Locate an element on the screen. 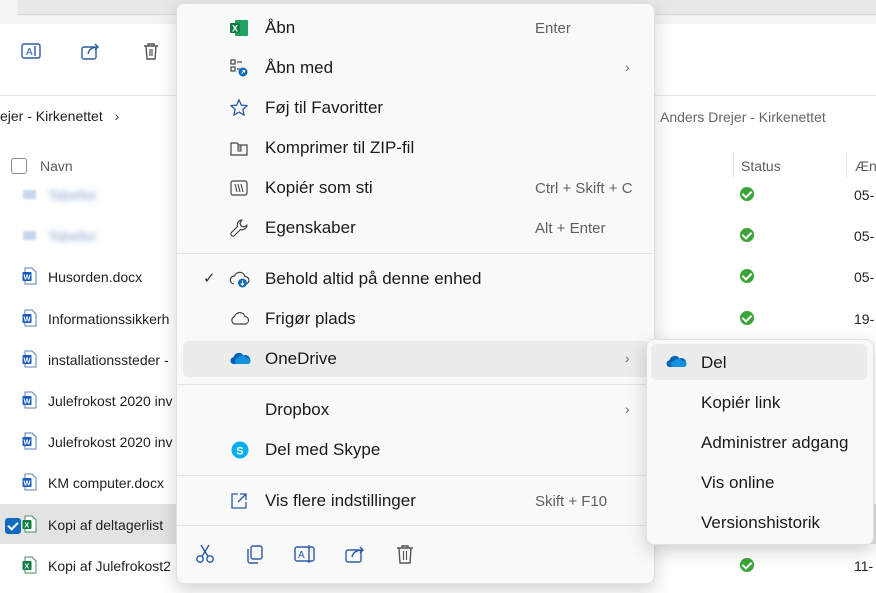 The height and width of the screenshot is (593, 876). file-name: installationssteder - is located at coordinates (108, 360).